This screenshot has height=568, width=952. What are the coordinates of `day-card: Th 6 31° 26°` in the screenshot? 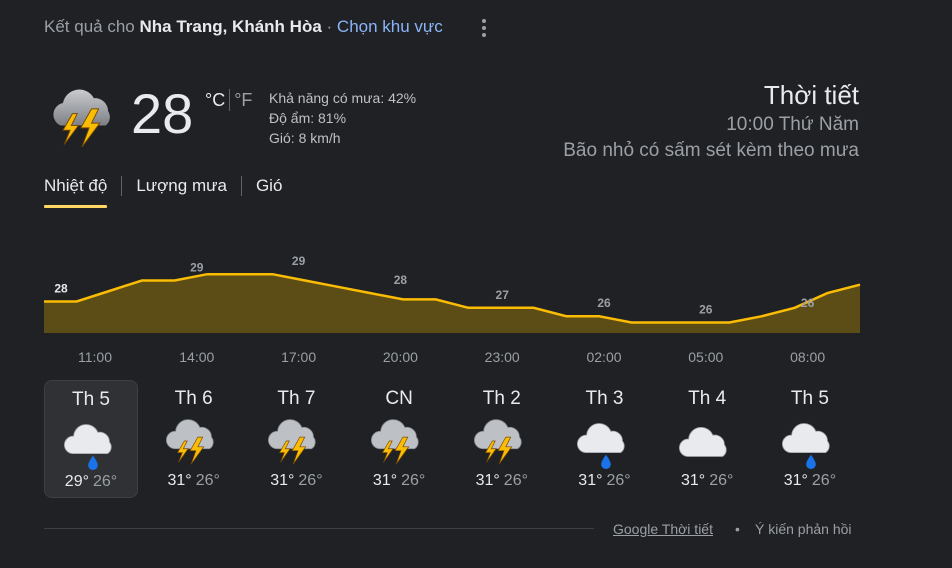 It's located at (194, 439).